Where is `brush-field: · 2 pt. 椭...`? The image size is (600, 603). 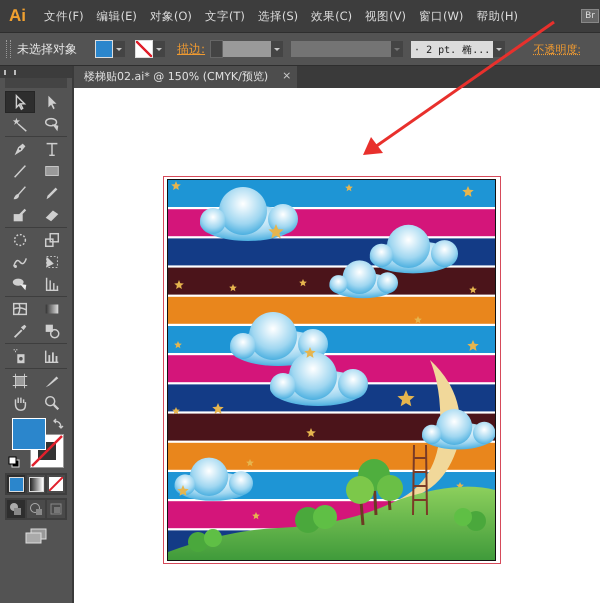 brush-field: · 2 pt. 椭... is located at coordinates (452, 49).